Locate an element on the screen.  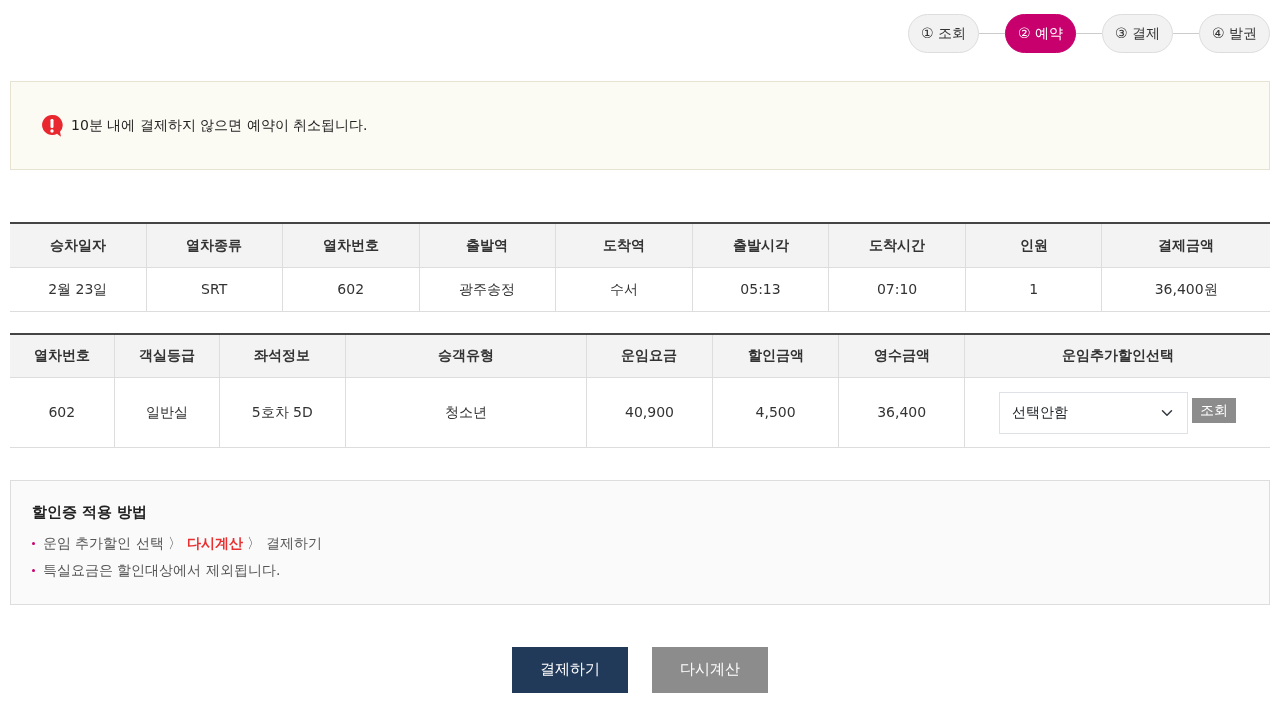
column-header: 할인금액 is located at coordinates (775, 355).